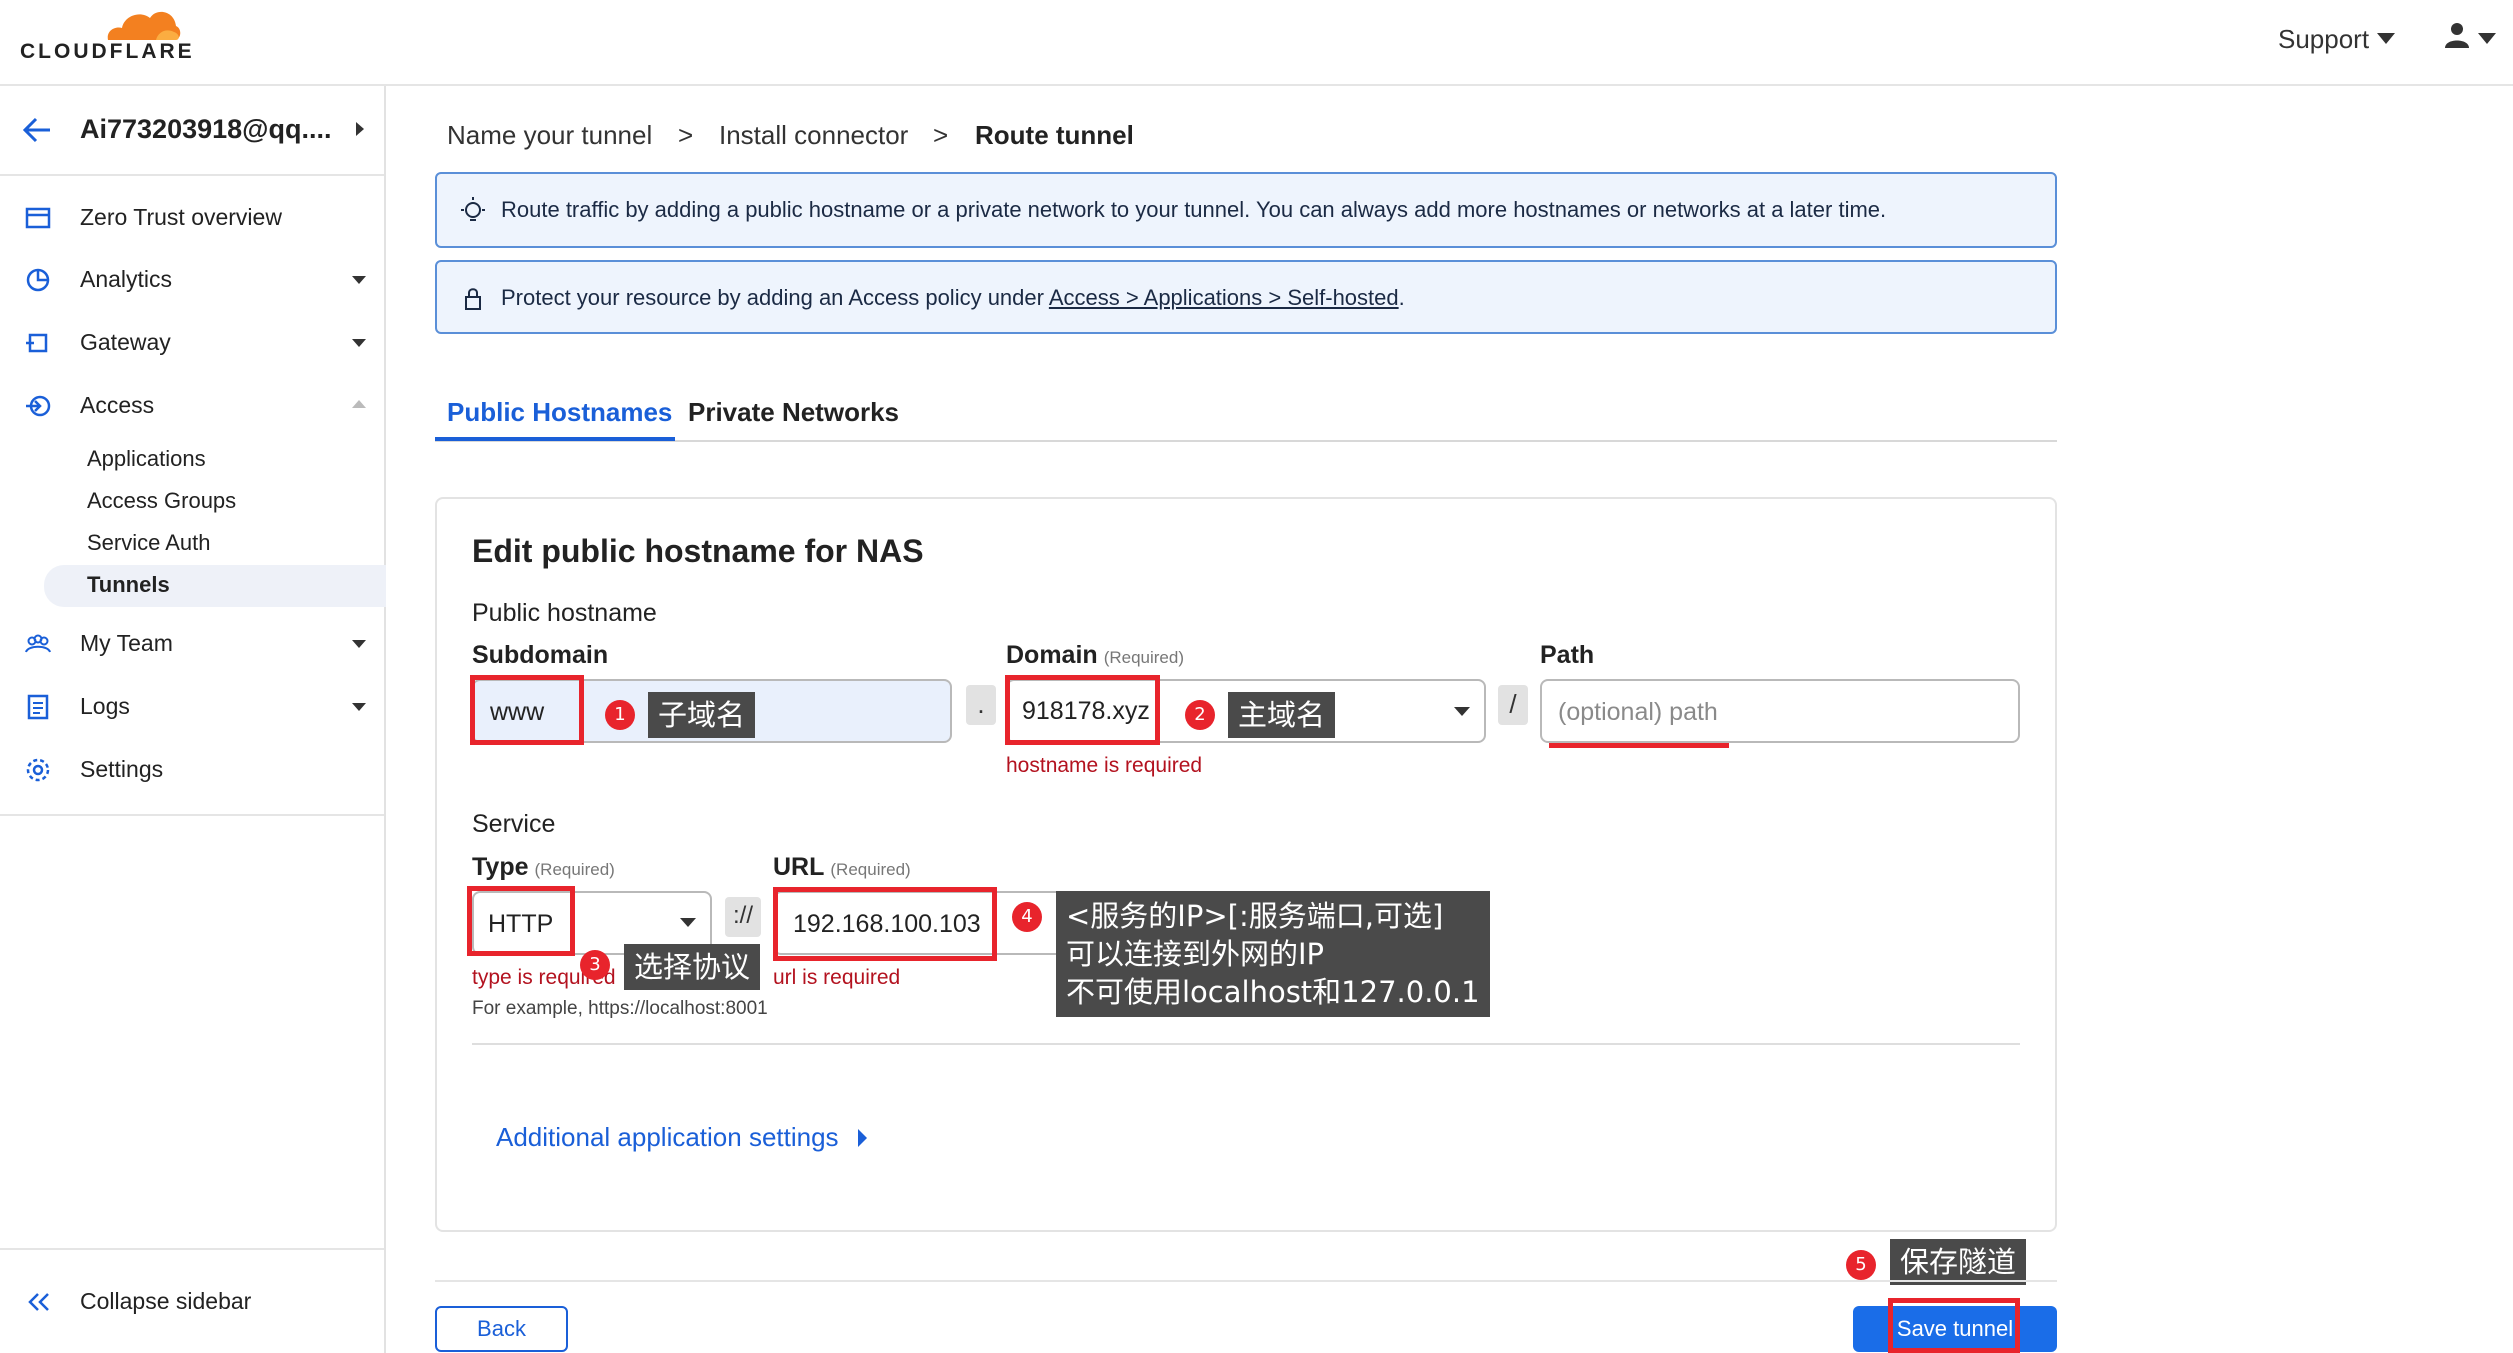  I want to click on path-label: Path, so click(1567, 655).